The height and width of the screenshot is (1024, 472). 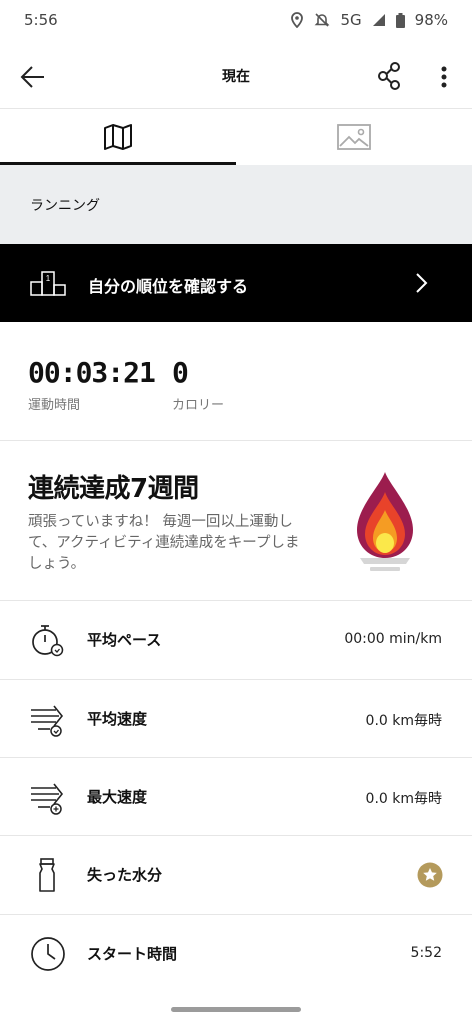 I want to click on average-speed-icon, so click(x=47, y=721).